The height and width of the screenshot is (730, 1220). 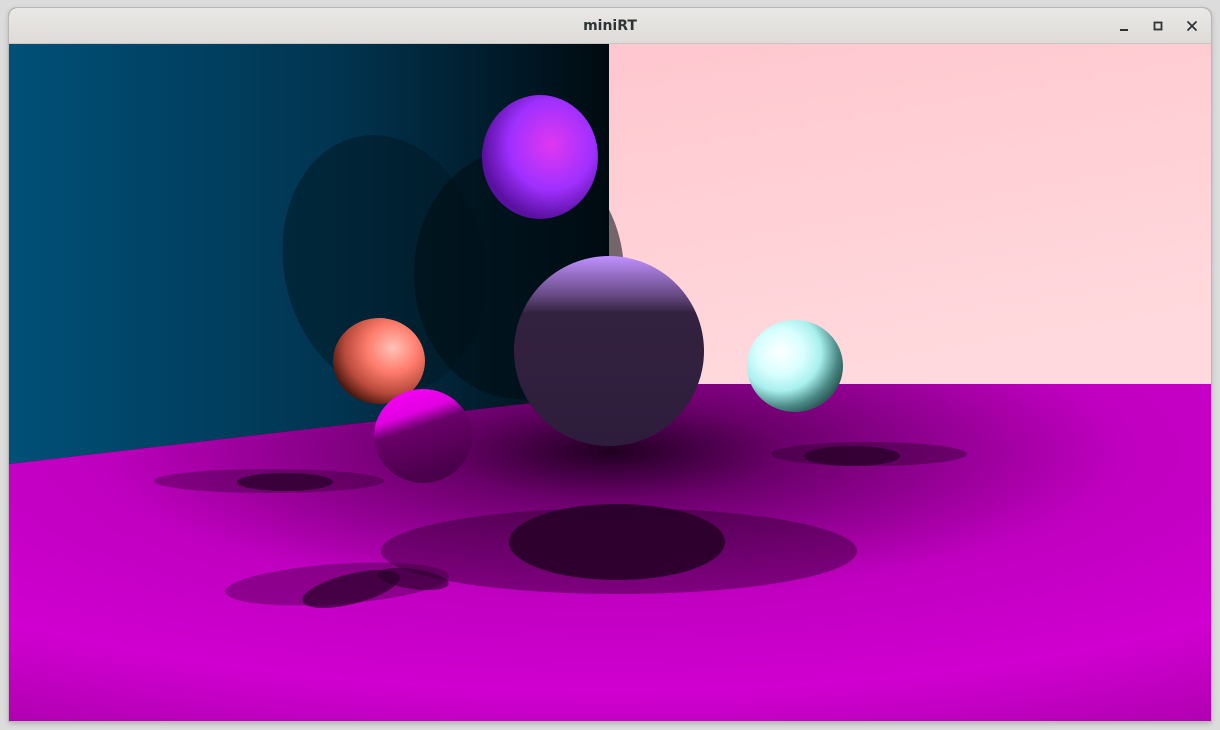 I want to click on maximize-button, so click(x=1158, y=26).